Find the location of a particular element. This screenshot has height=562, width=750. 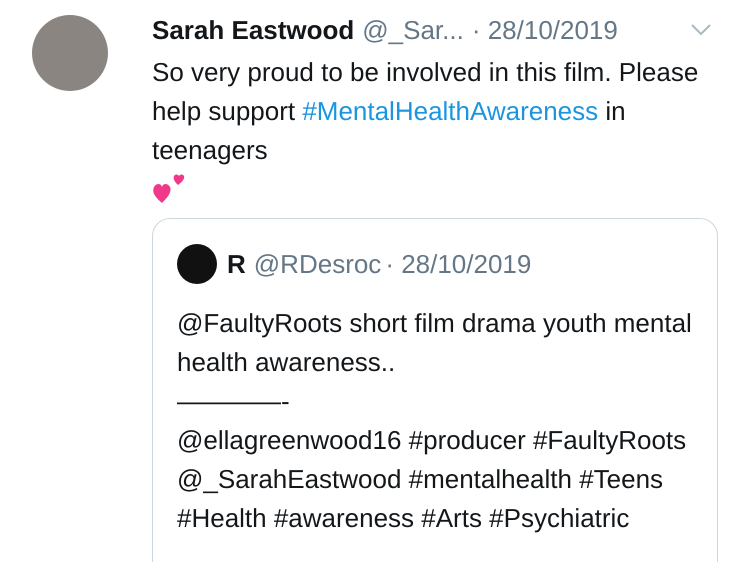

quoted-tweet-text: @ellagreenwood16 #producer #FaultyRoots @_SarahEastwood #mentalhealth #Teens #Health #awareness #Arts #Psychiatric is located at coordinates (432, 479).